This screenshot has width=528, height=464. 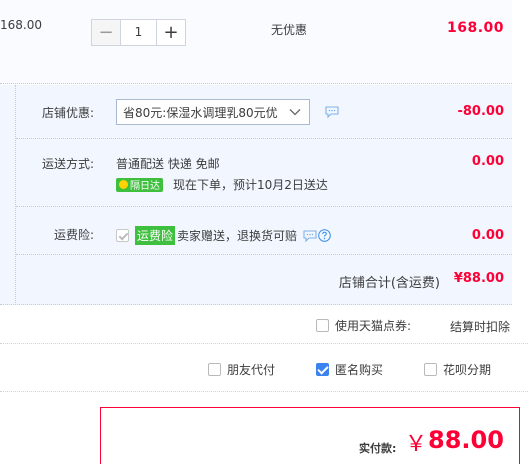 I want to click on question-circle-icon, so click(x=324, y=235).